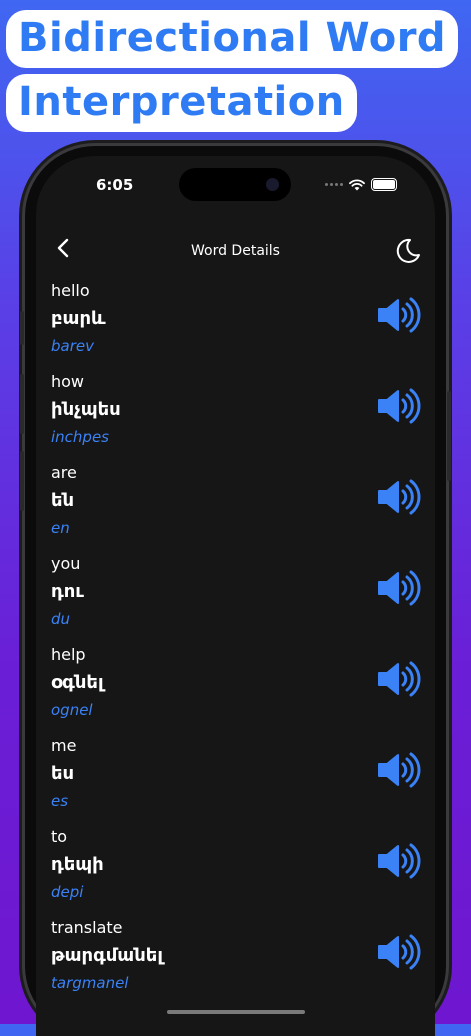 This screenshot has width=471, height=1036. What do you see at coordinates (235, 690) in the screenshot?
I see `word-row: help օգնել ognel` at bounding box center [235, 690].